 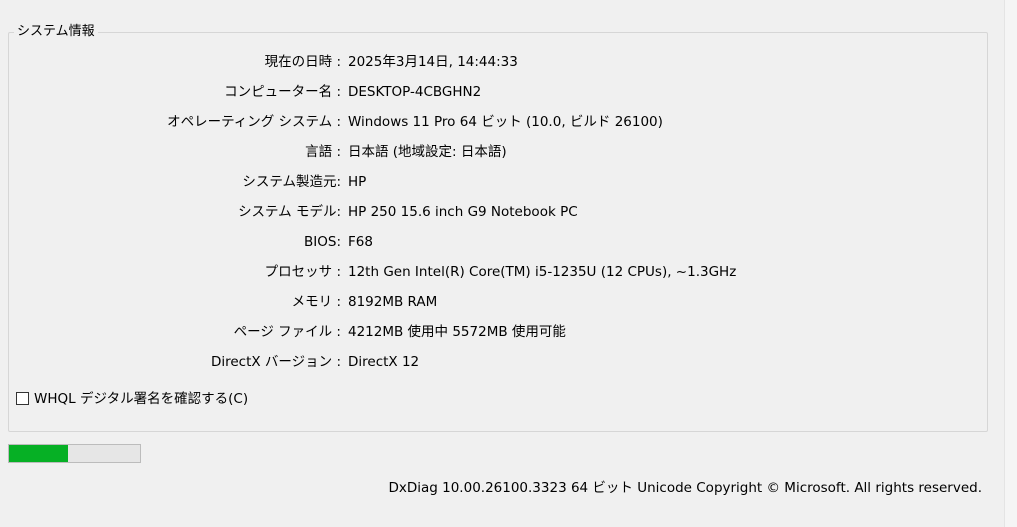 What do you see at coordinates (323, 152) in the screenshot?
I see `info-label: 言語 :` at bounding box center [323, 152].